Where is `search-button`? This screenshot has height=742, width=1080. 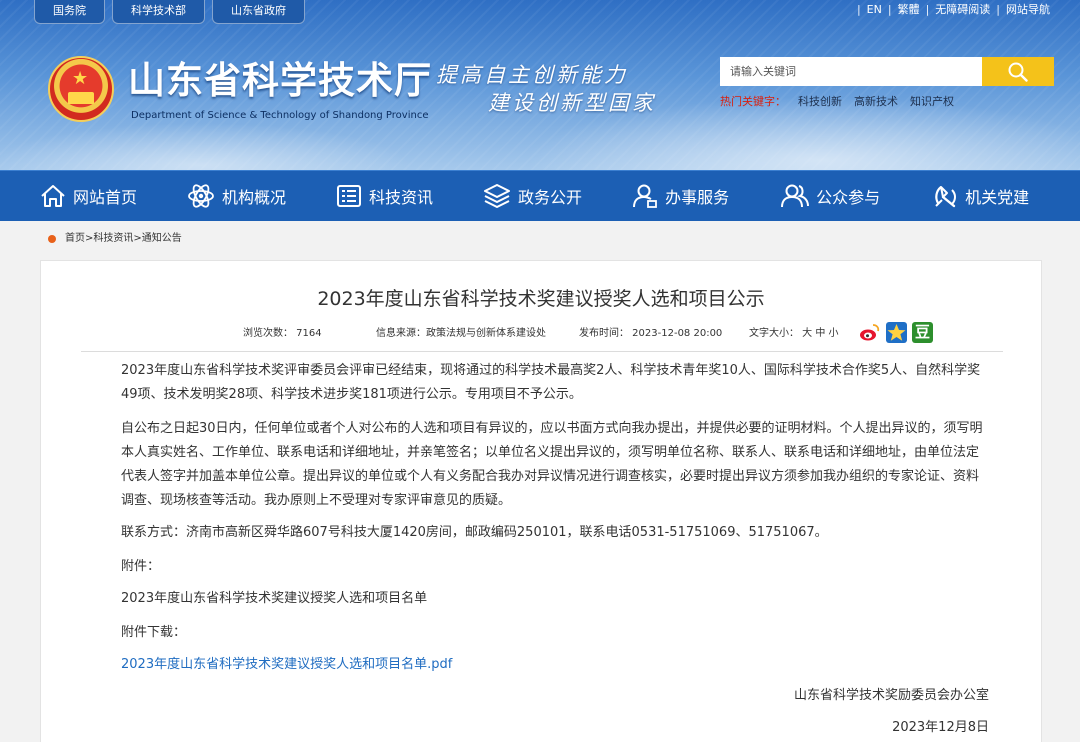 search-button is located at coordinates (1018, 71).